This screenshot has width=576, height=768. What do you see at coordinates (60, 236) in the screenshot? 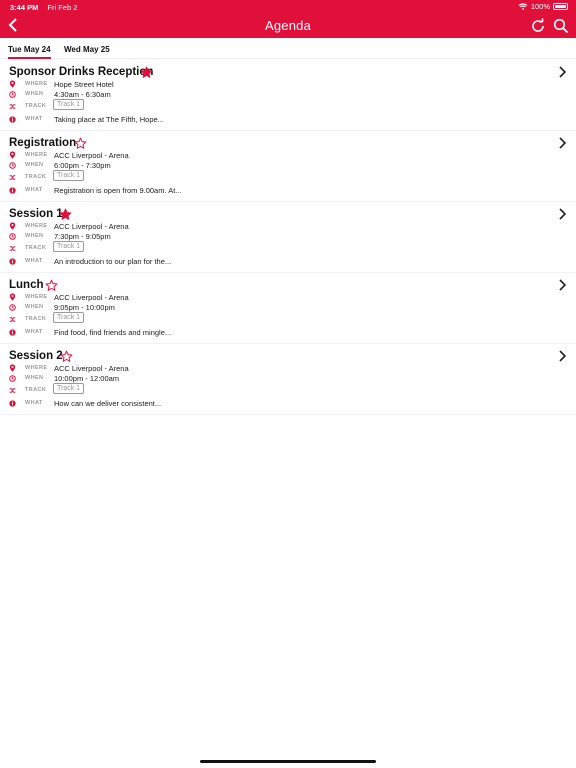
I see `session-when-row: WHEN 7:30pm - 9:05pm` at bounding box center [60, 236].